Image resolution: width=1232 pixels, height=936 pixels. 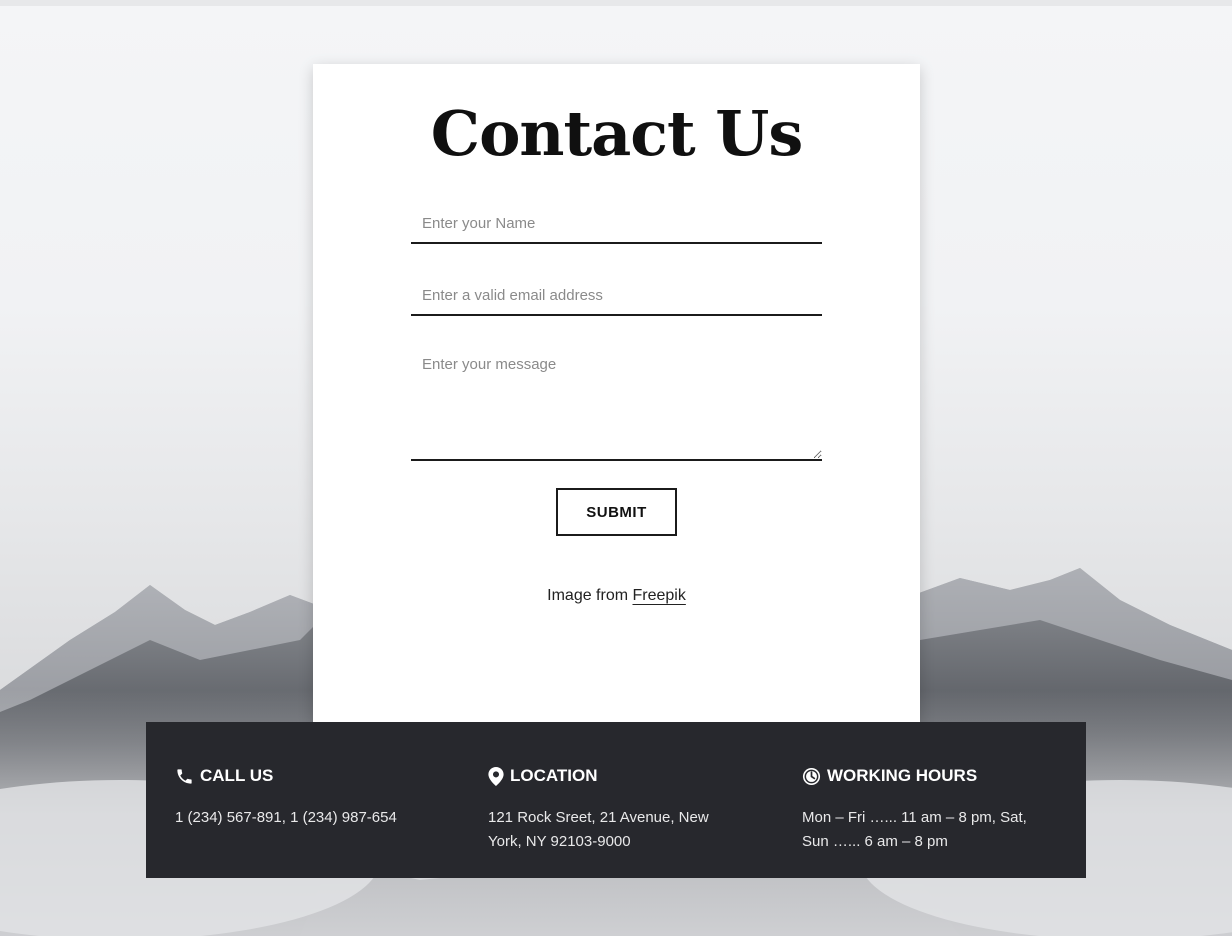 I want to click on email-input, so click(x=616, y=296).